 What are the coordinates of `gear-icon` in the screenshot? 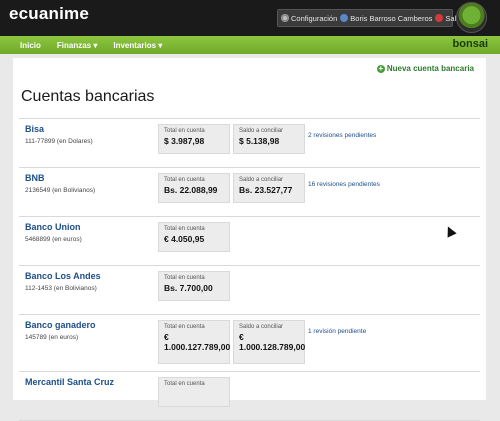 It's located at (285, 18).